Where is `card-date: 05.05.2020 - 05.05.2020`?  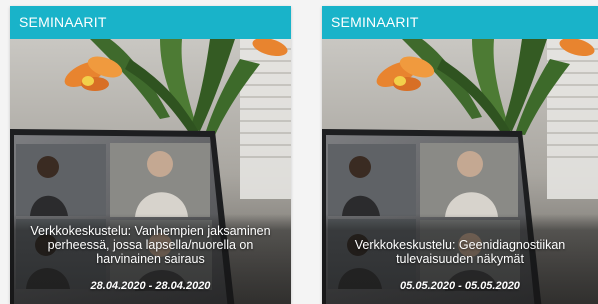 card-date: 05.05.2020 - 05.05.2020 is located at coordinates (460, 286).